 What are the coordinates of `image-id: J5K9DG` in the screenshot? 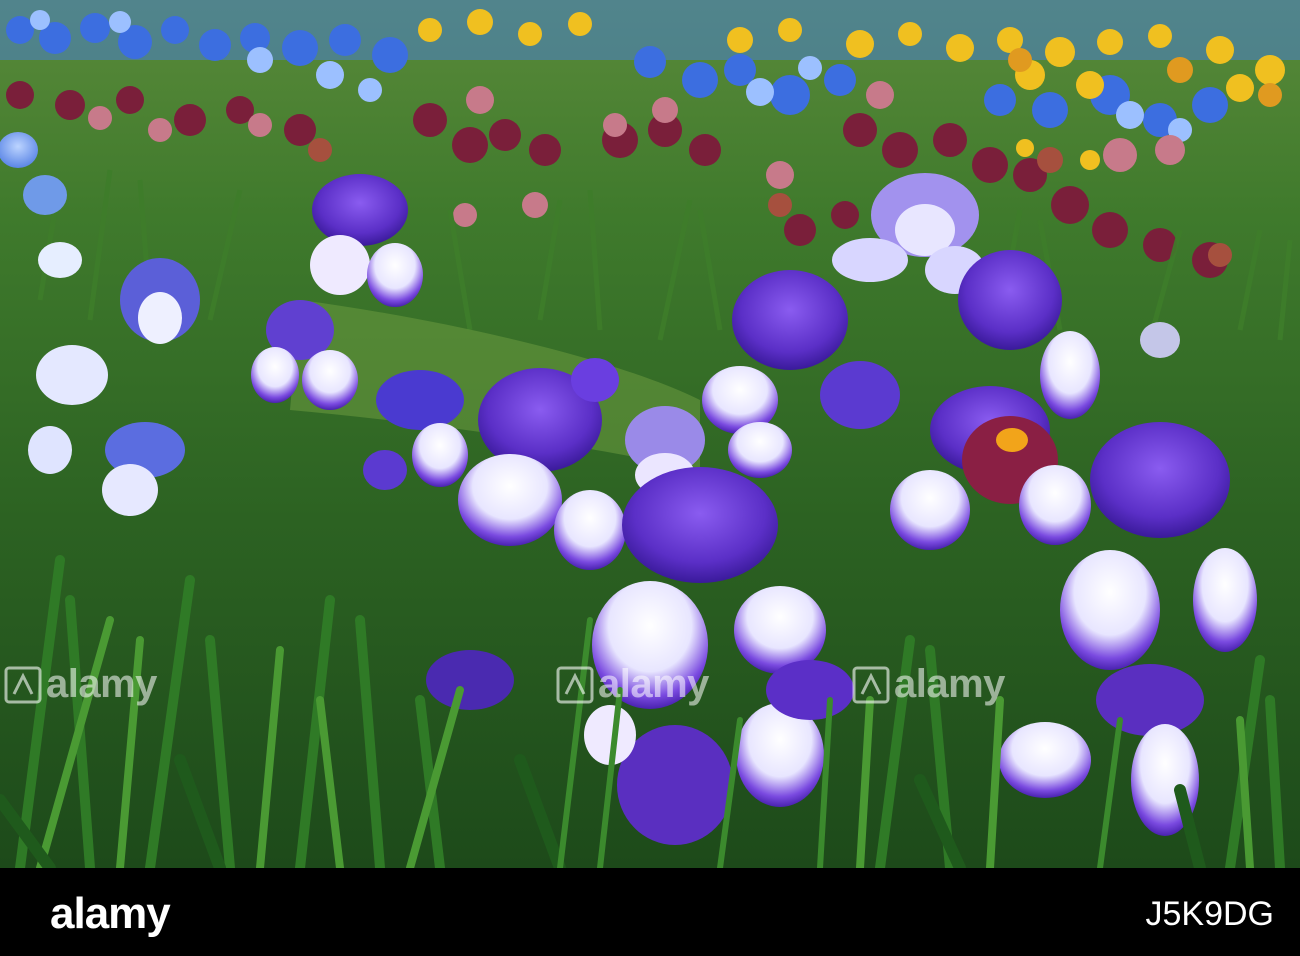 It's located at (1210, 913).